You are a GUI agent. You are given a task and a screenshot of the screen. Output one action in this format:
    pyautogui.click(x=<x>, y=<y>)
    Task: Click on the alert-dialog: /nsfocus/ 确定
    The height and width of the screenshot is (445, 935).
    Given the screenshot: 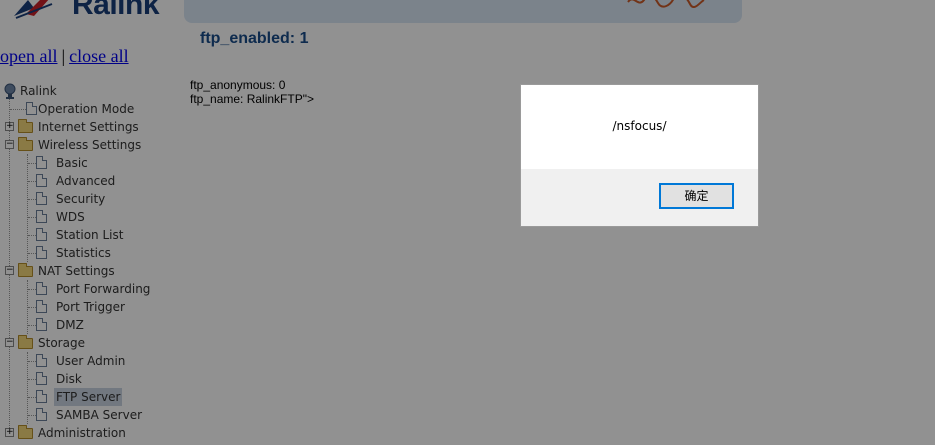 What is the action you would take?
    pyautogui.click(x=639, y=155)
    